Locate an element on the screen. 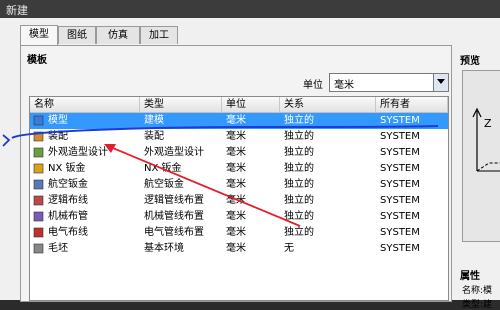  property-key: 类型: is located at coordinates (473, 305).